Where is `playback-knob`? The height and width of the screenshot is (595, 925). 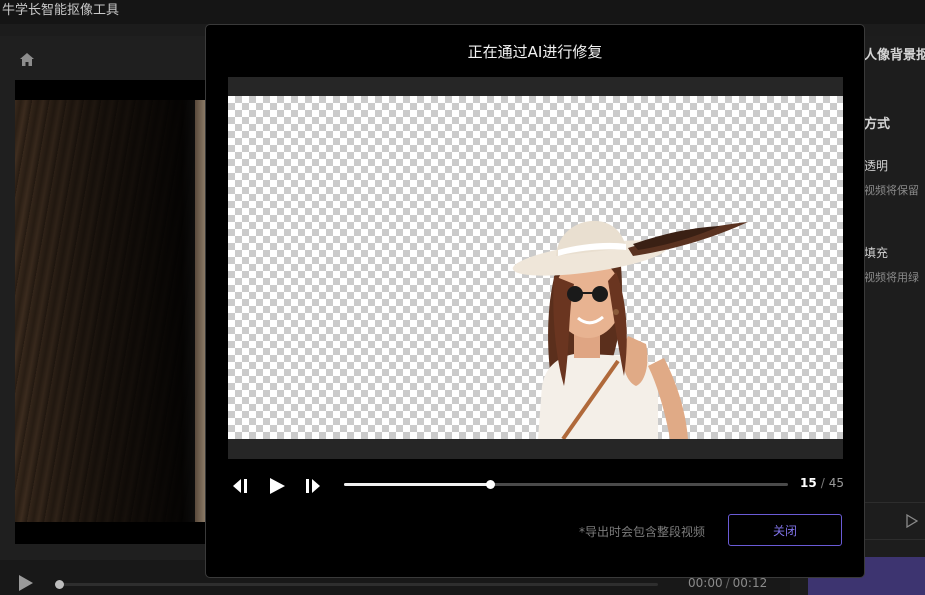 playback-knob is located at coordinates (59, 584).